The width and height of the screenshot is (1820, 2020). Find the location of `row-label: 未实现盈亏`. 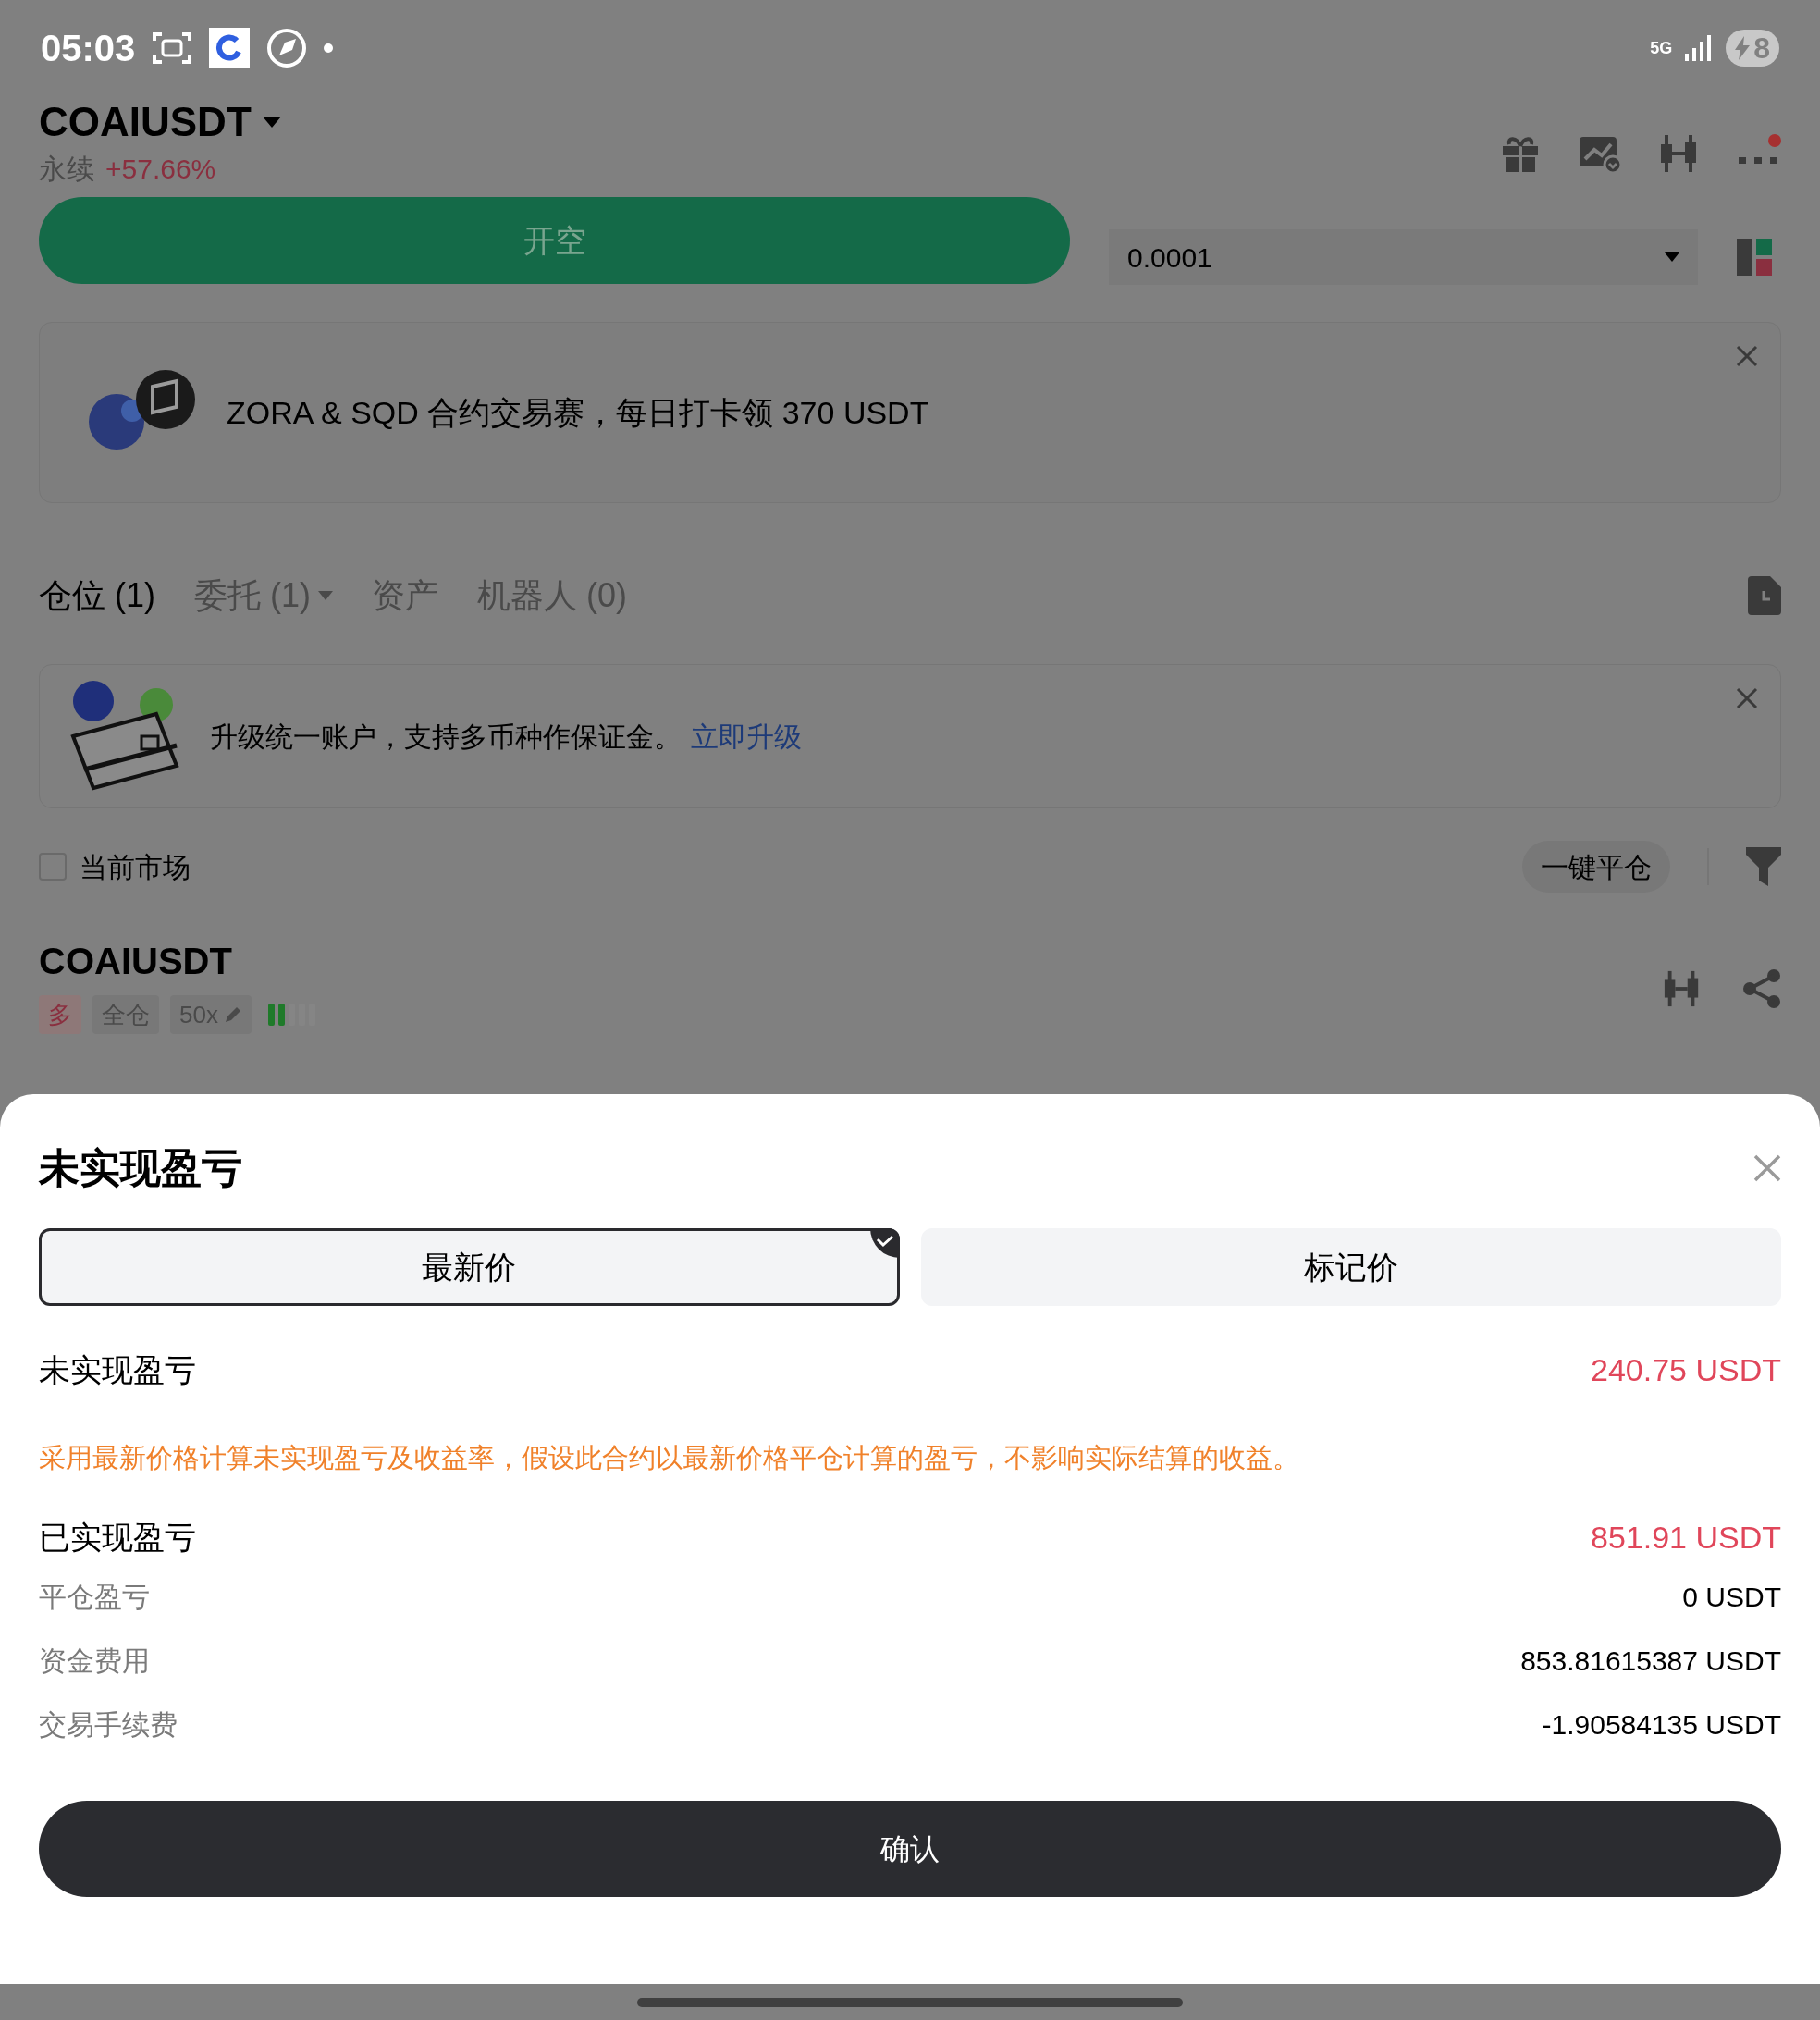

row-label: 未实现盈亏 is located at coordinates (117, 1370).